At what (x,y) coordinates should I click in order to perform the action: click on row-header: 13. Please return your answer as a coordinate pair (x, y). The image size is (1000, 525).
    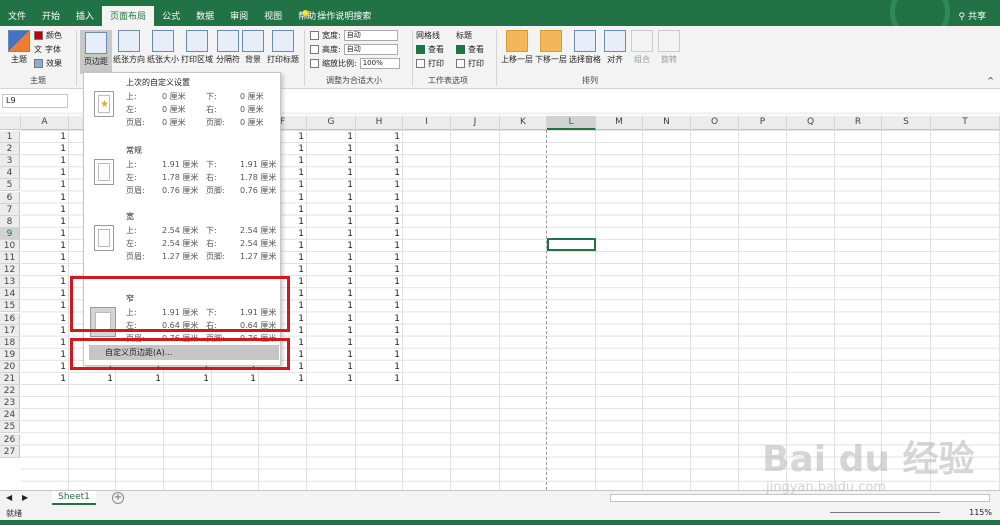
    Looking at the image, I should click on (10, 282).